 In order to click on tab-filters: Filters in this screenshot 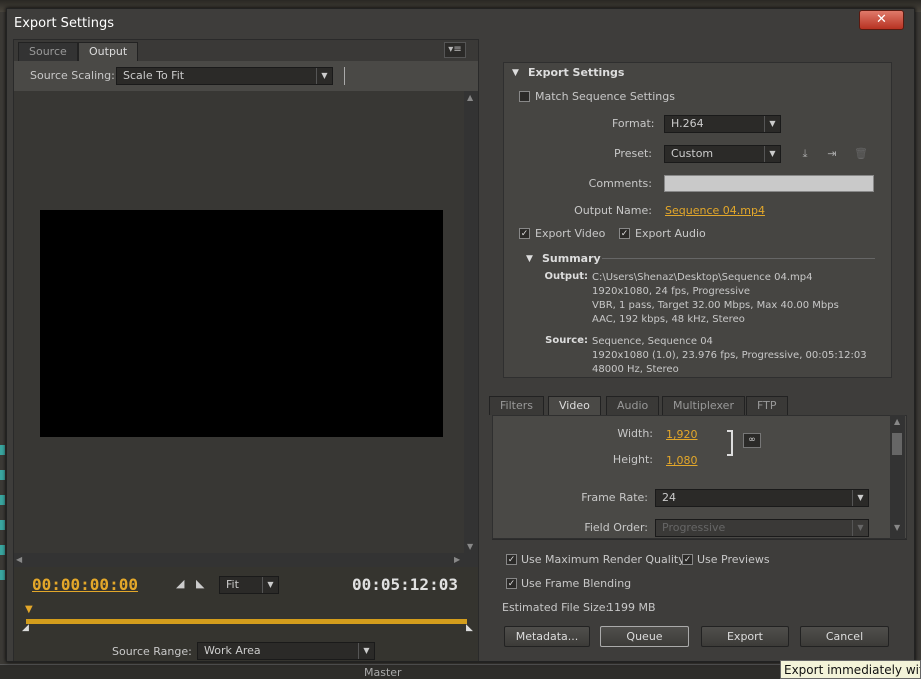, I will do `click(516, 405)`.